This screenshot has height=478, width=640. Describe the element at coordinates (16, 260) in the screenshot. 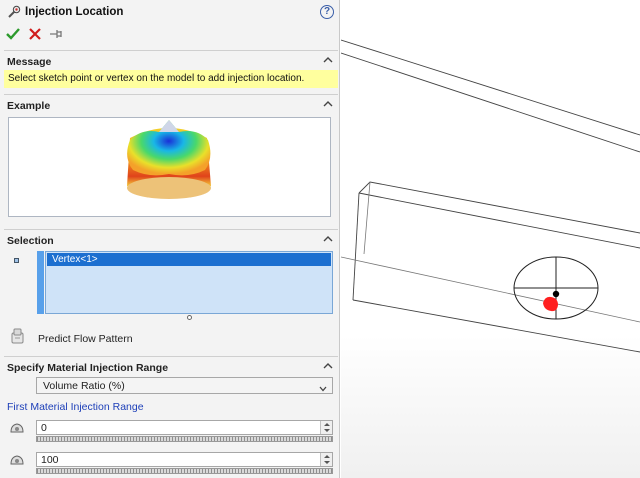

I see `vertex-selection-icon` at that location.